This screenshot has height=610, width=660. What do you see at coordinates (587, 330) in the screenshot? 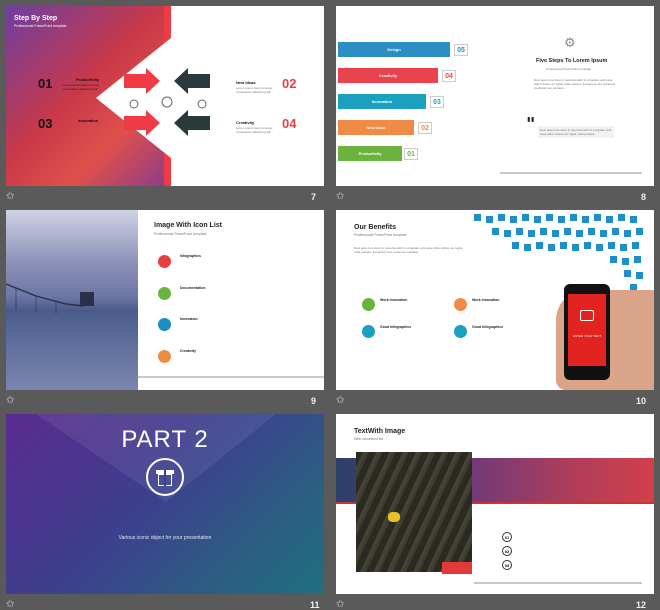
I see `phone-screen` at bounding box center [587, 330].